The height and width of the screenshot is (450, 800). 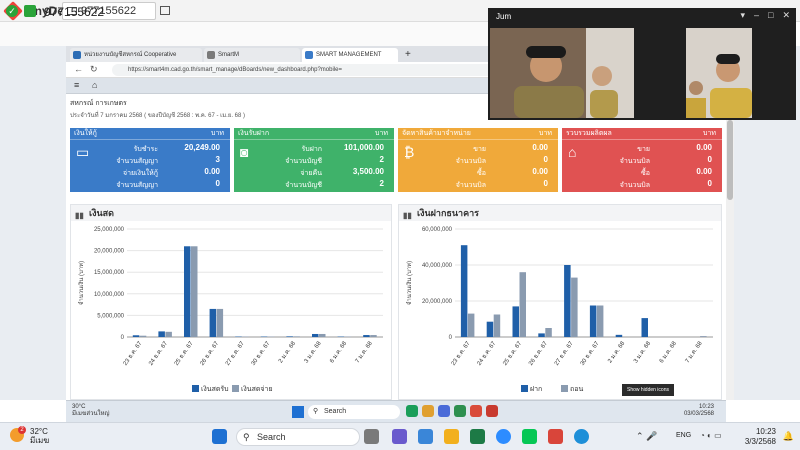 I want to click on scrollbar-thumb, so click(x=730, y=160).